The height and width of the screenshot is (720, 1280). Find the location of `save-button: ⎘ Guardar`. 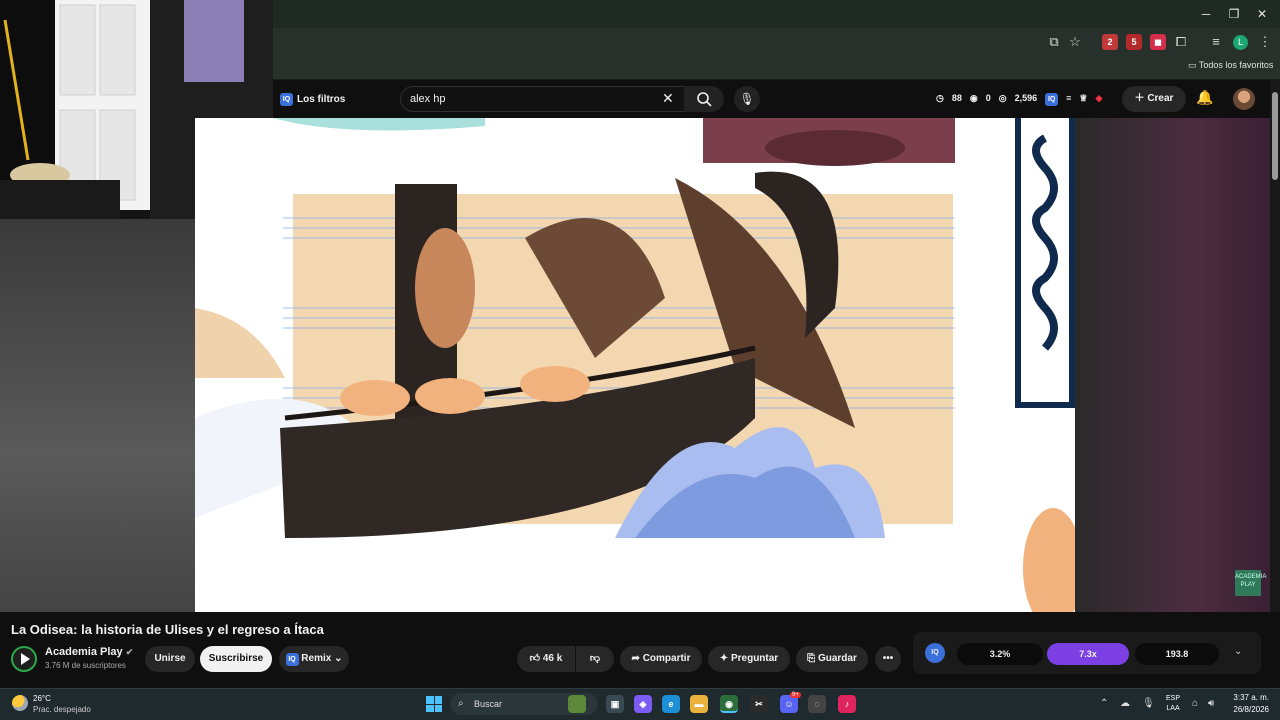

save-button: ⎘ Guardar is located at coordinates (832, 659).